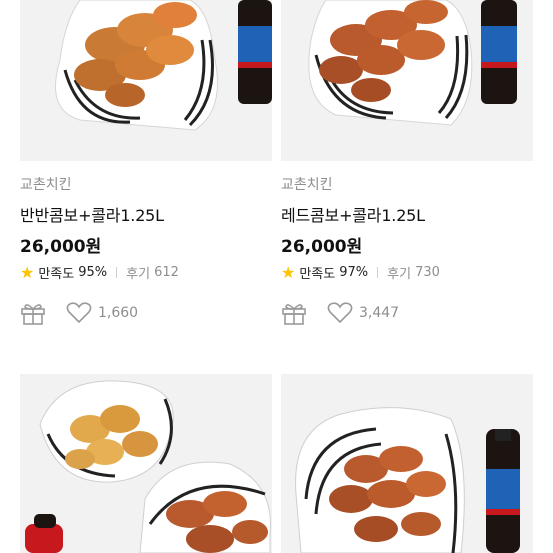 The image size is (553, 553). Describe the element at coordinates (353, 214) in the screenshot. I see `product-name: 레드콤보+콜라1.25L` at that location.